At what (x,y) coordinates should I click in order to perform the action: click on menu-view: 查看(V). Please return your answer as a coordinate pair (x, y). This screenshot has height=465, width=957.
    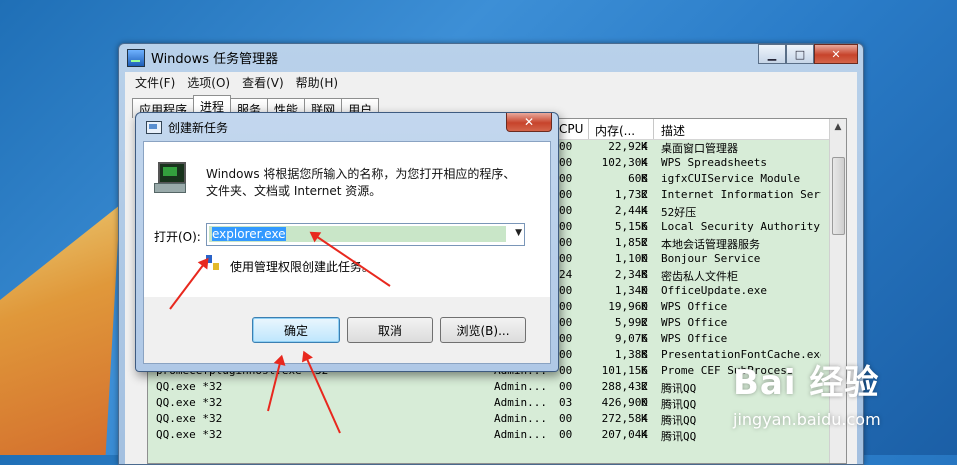
    Looking at the image, I should click on (263, 82).